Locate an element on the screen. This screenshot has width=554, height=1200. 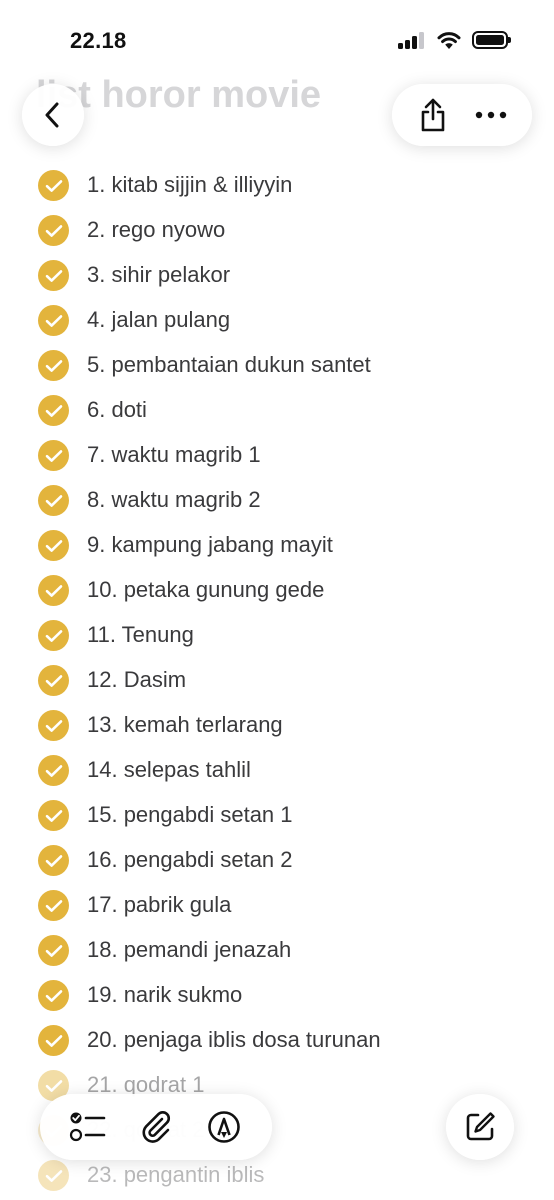
checklist-item: 19. narik sukmo is located at coordinates (277, 995).